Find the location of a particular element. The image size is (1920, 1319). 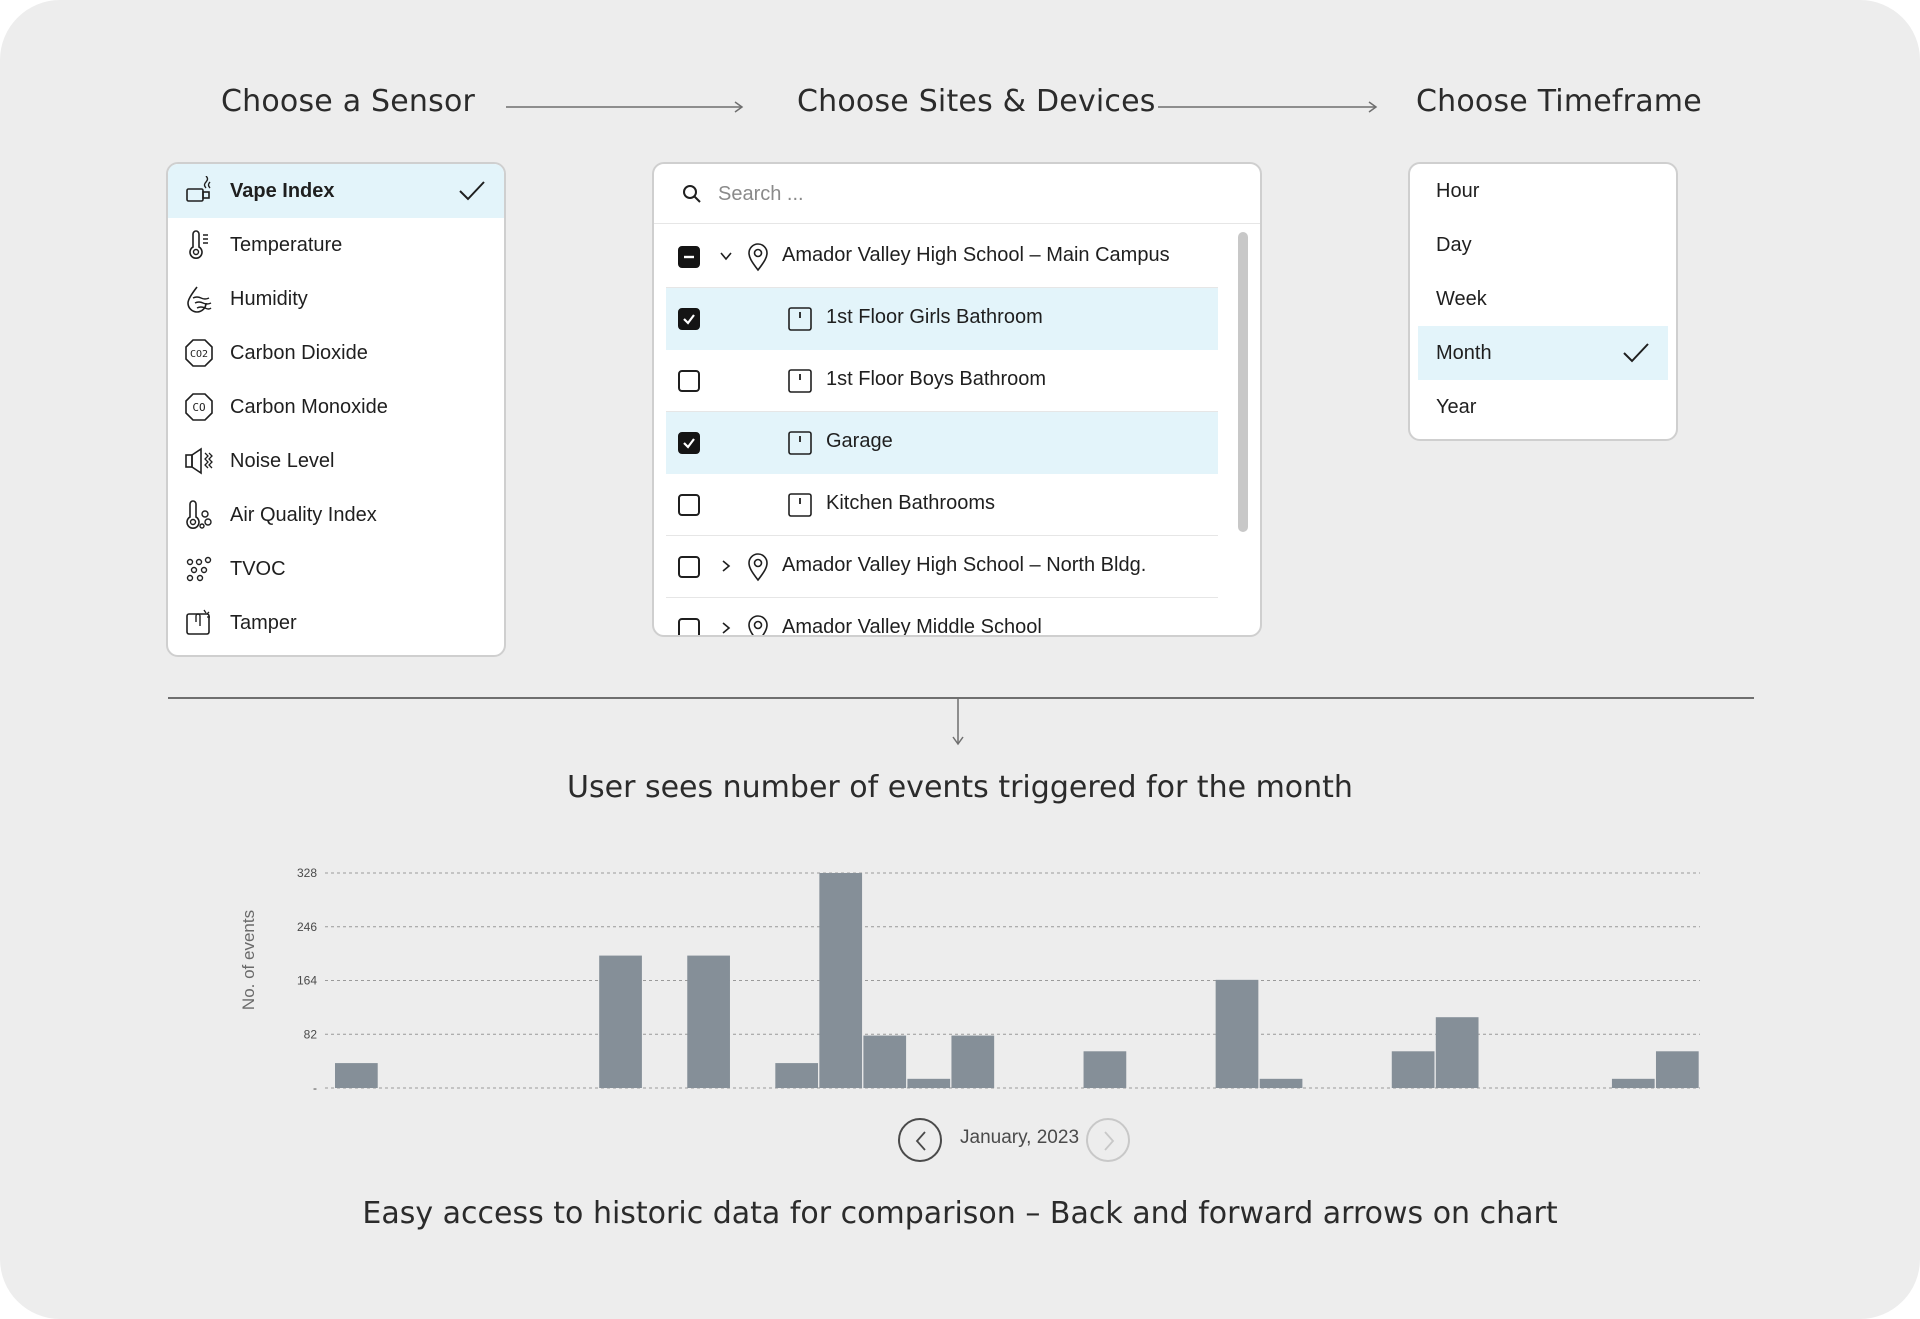

checkbox-partial is located at coordinates (689, 257).